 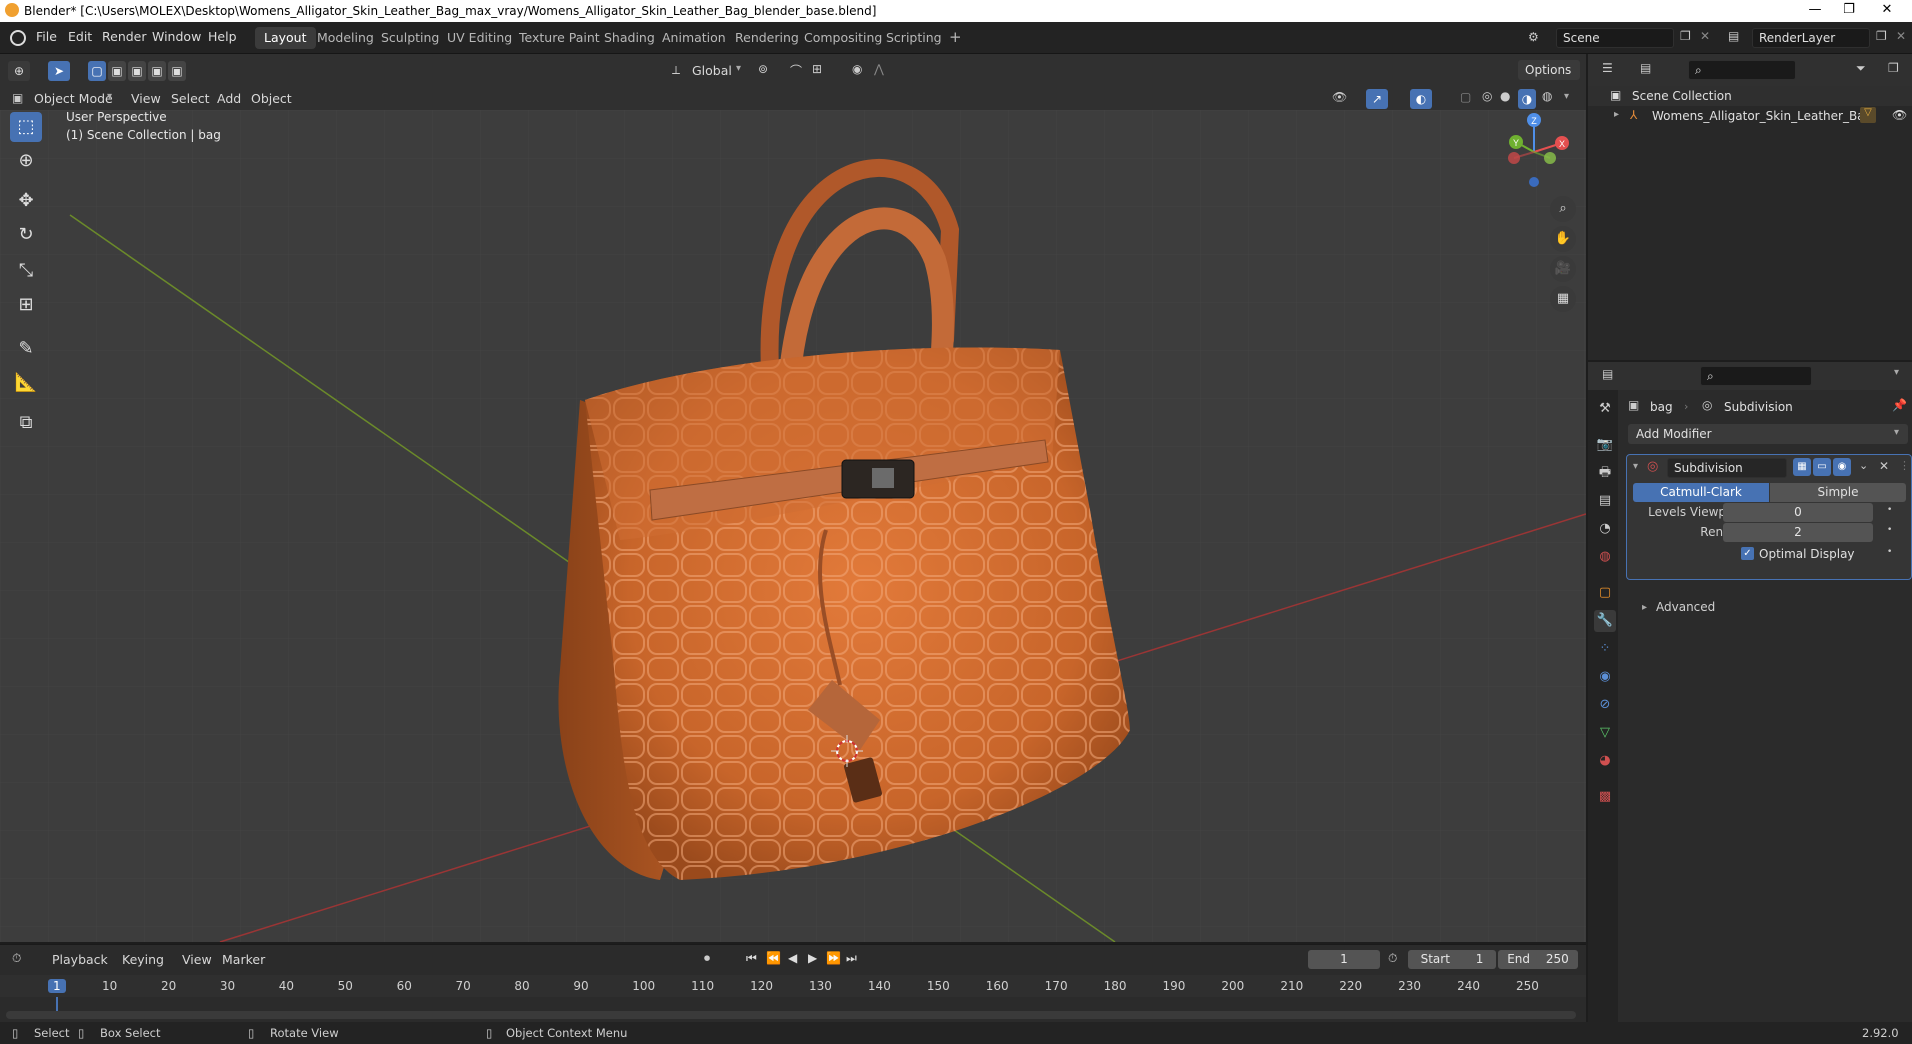 I want to click on modifier-menu-chevron-icon: ⌄, so click(x=1863, y=465).